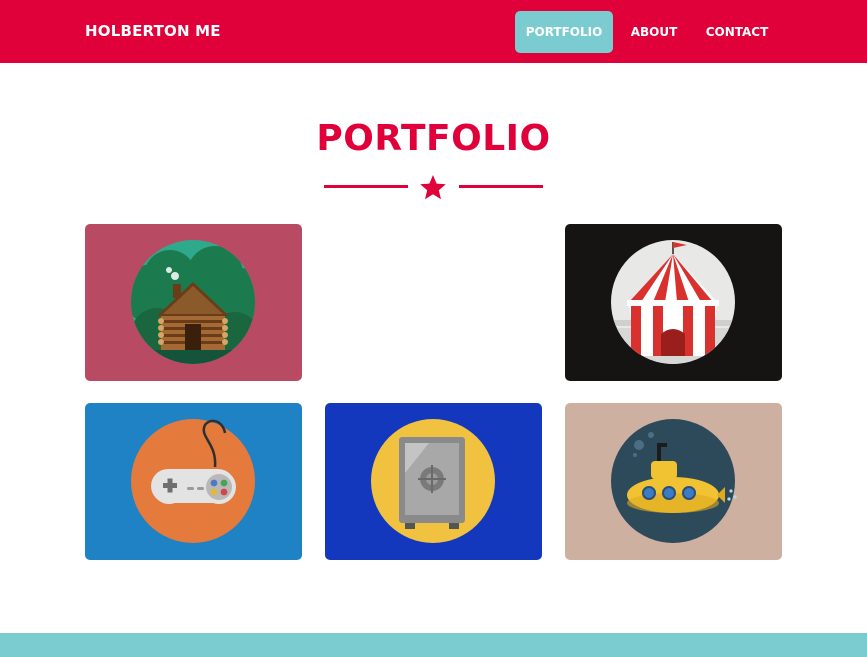 This screenshot has width=867, height=657. I want to click on nav-about: ABOUT, so click(654, 32).